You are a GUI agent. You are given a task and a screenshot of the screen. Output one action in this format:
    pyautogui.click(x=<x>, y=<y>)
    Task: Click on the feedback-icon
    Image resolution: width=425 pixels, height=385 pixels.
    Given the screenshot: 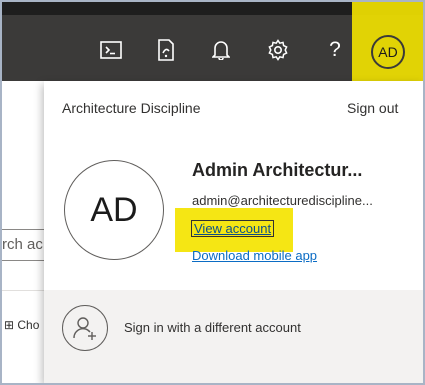 What is the action you would take?
    pyautogui.click(x=166, y=50)
    